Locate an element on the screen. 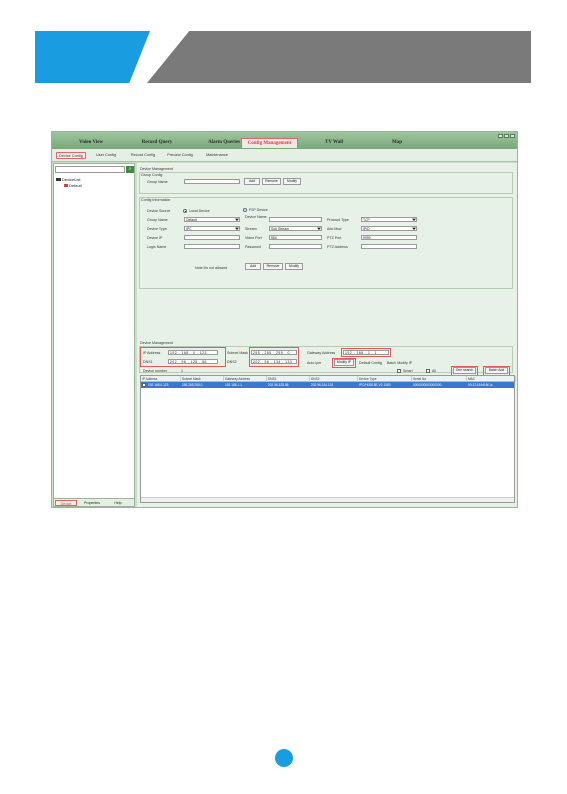 This screenshot has width=567, height=794. group-name-input is located at coordinates (212, 181).